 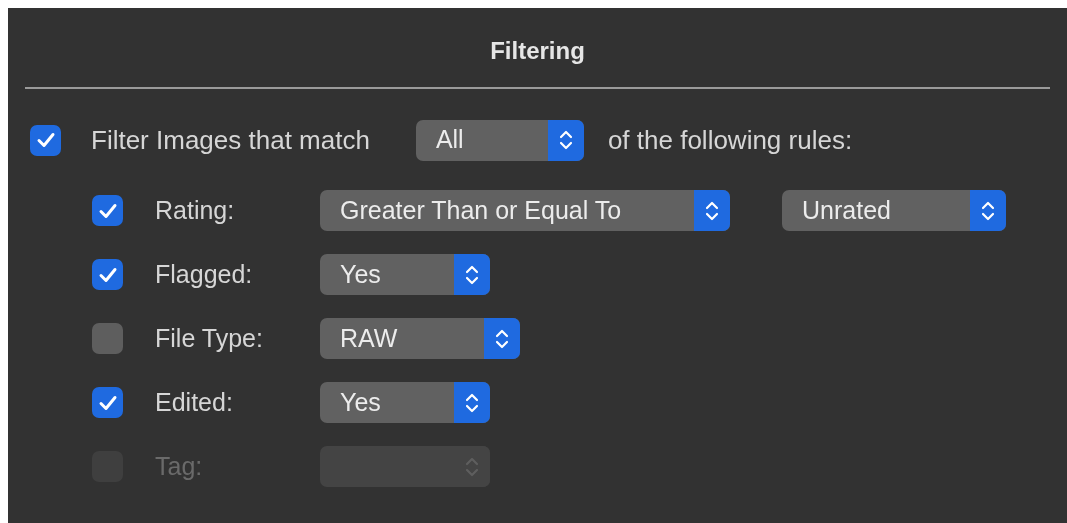 What do you see at coordinates (209, 338) in the screenshot?
I see `rule-label: File Type:` at bounding box center [209, 338].